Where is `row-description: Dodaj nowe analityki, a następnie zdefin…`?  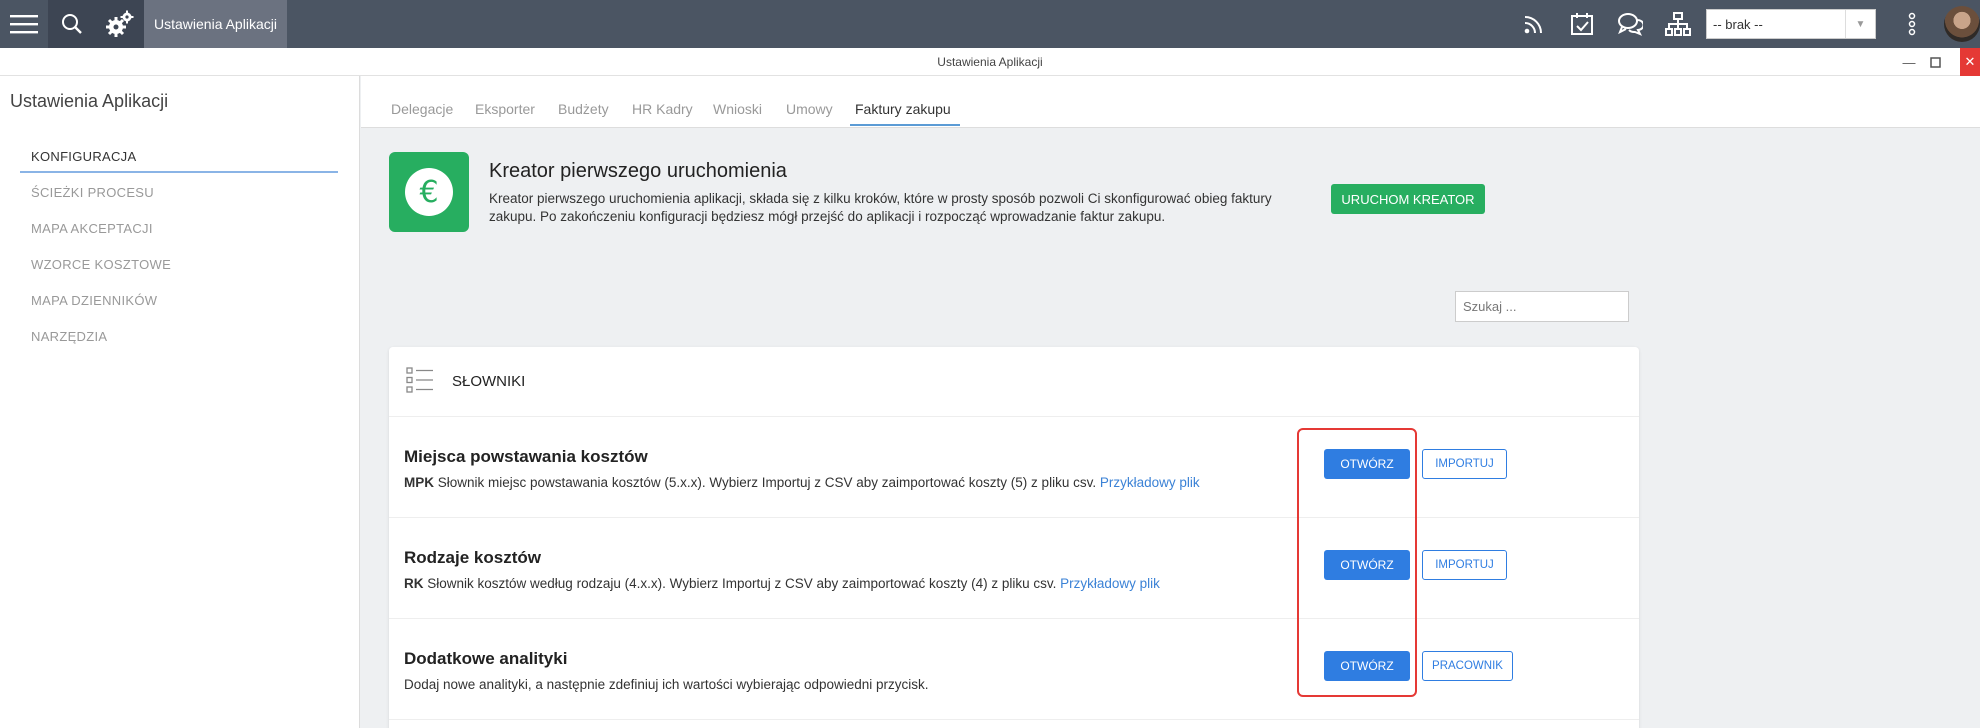 row-description: Dodaj nowe analityki, a następnie zdefin… is located at coordinates (666, 684).